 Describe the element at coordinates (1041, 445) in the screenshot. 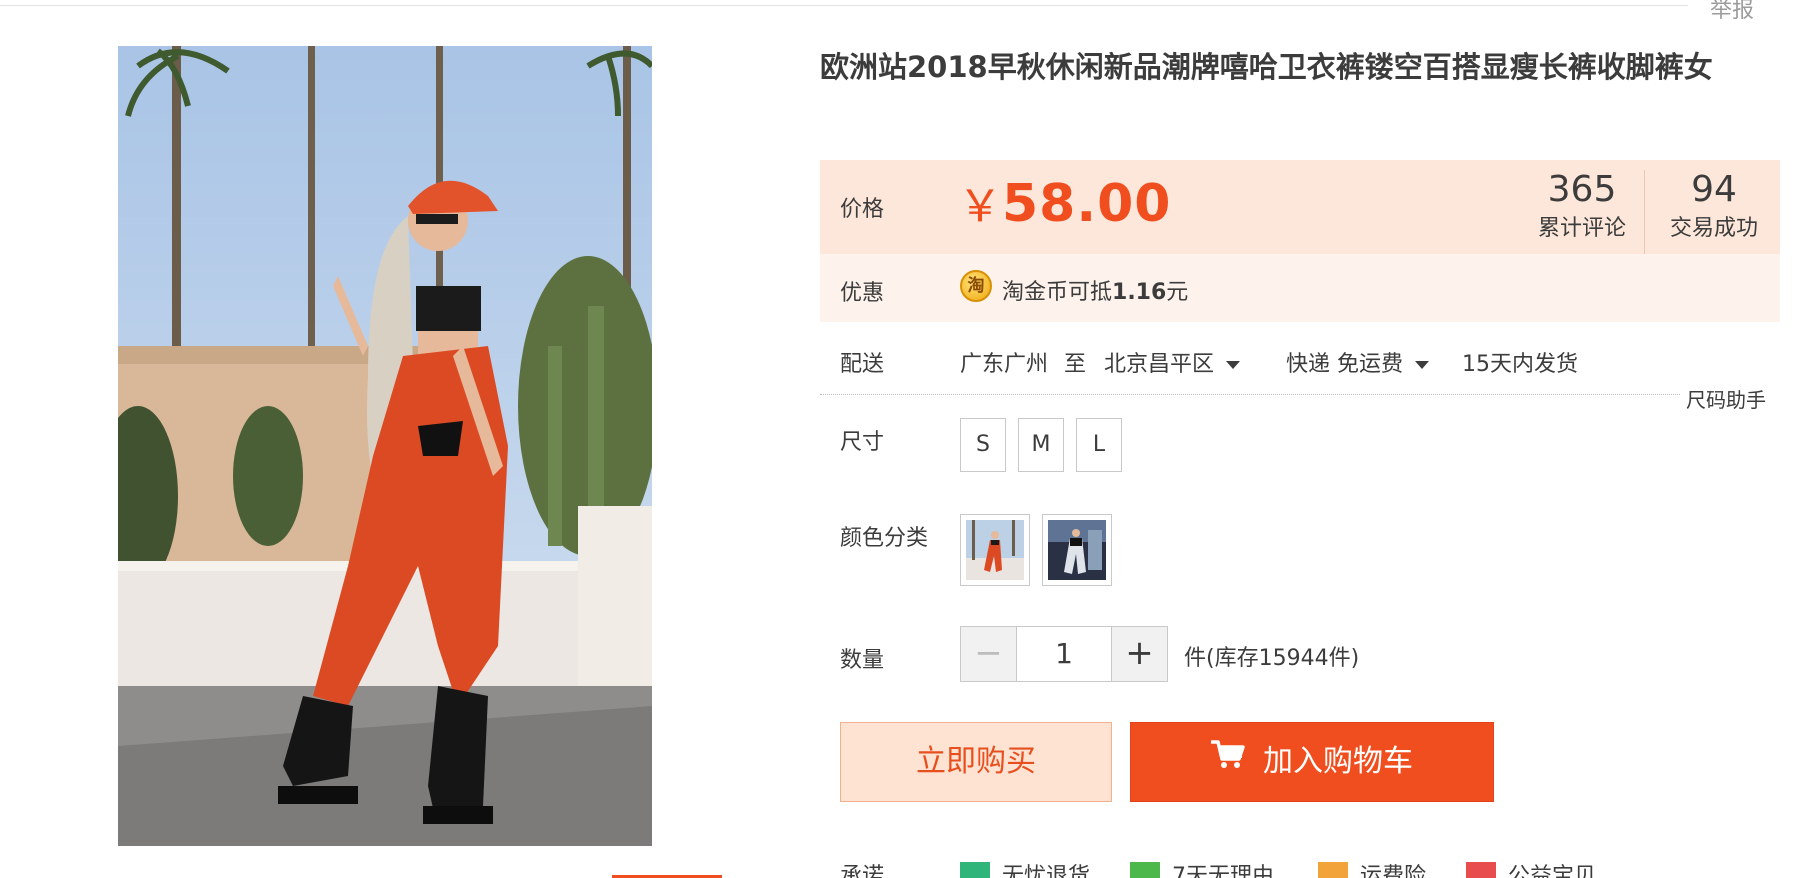

I see `size-option-m: M` at that location.